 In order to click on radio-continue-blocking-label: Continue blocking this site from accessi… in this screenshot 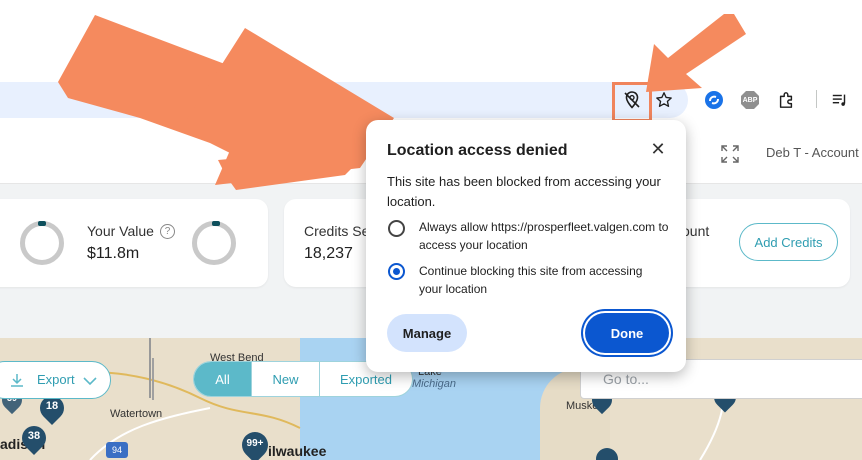, I will do `click(544, 280)`.